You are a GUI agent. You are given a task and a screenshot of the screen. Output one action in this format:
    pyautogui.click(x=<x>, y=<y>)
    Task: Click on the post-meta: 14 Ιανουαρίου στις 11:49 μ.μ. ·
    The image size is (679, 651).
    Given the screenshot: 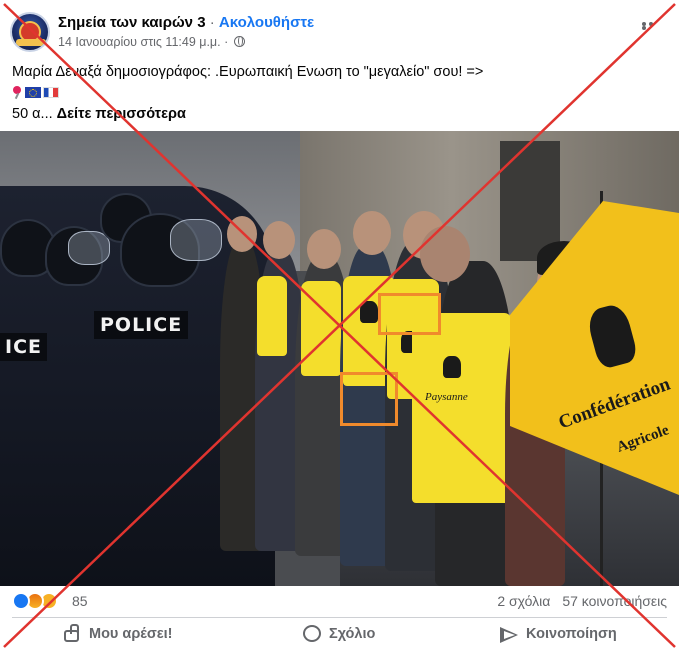 What is the action you would take?
    pyautogui.click(x=151, y=42)
    